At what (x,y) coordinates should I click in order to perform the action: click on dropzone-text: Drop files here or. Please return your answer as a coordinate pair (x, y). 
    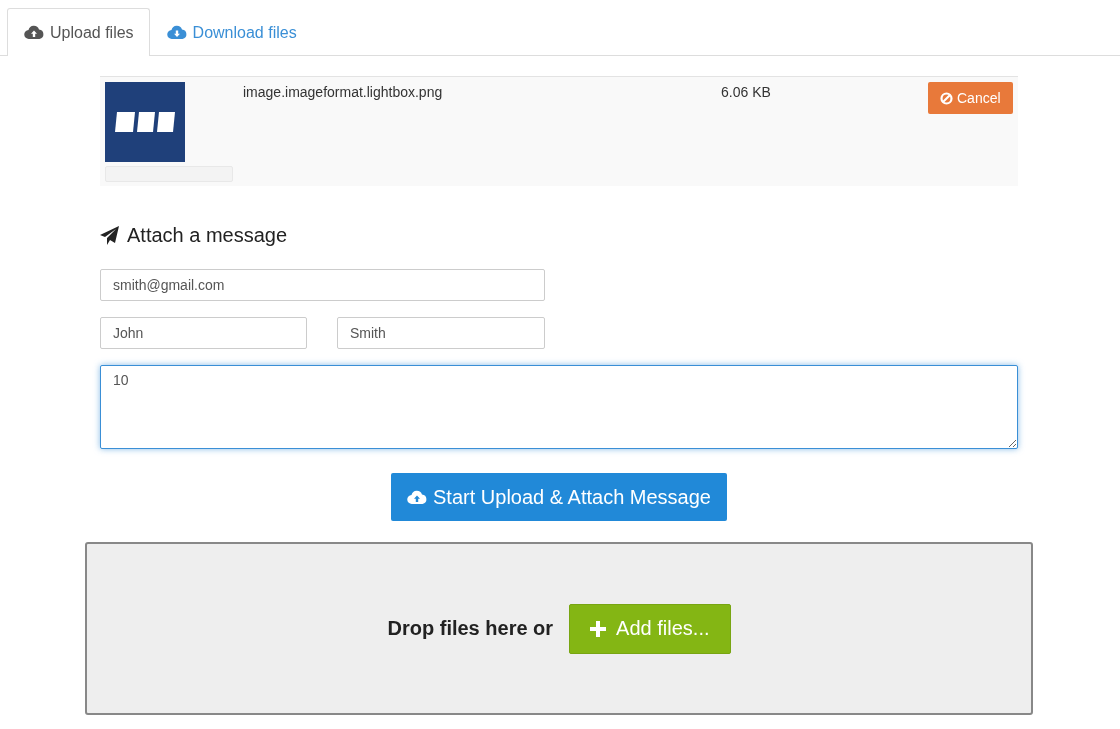
    Looking at the image, I should click on (470, 628).